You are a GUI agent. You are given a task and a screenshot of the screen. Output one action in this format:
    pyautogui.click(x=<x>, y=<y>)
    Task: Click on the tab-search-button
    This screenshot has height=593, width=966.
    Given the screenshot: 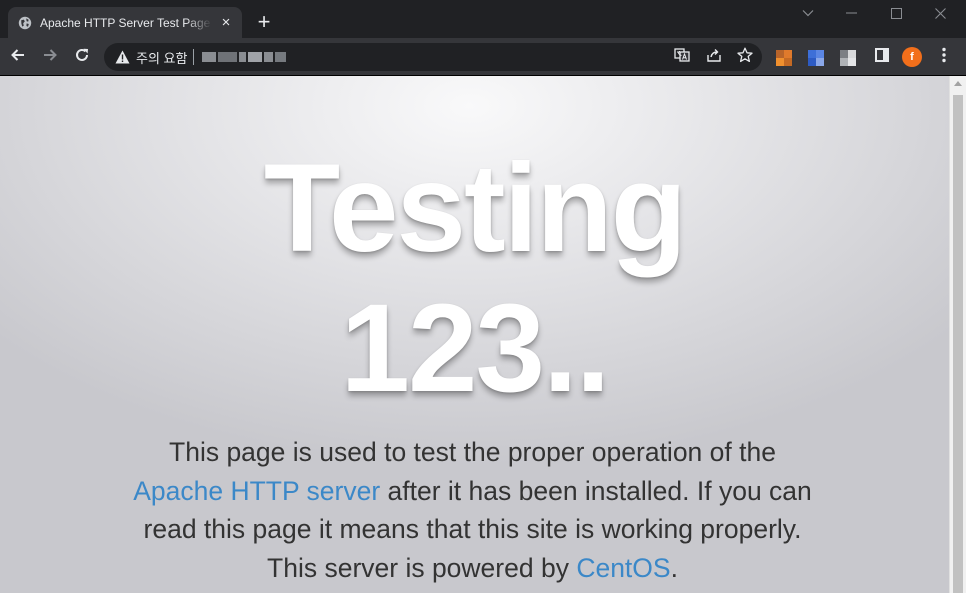 What is the action you would take?
    pyautogui.click(x=808, y=13)
    